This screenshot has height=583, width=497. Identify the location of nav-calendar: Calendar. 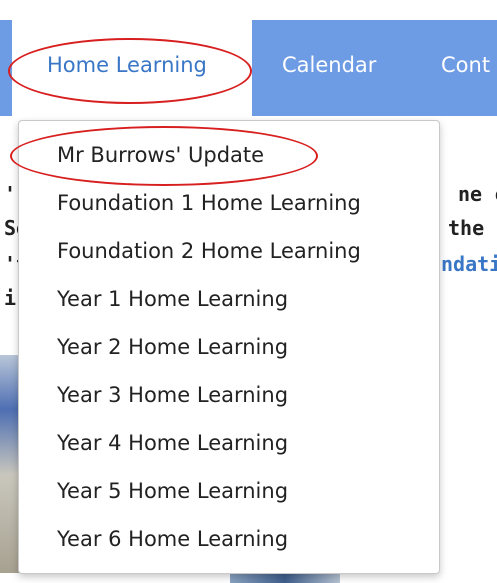
(329, 65).